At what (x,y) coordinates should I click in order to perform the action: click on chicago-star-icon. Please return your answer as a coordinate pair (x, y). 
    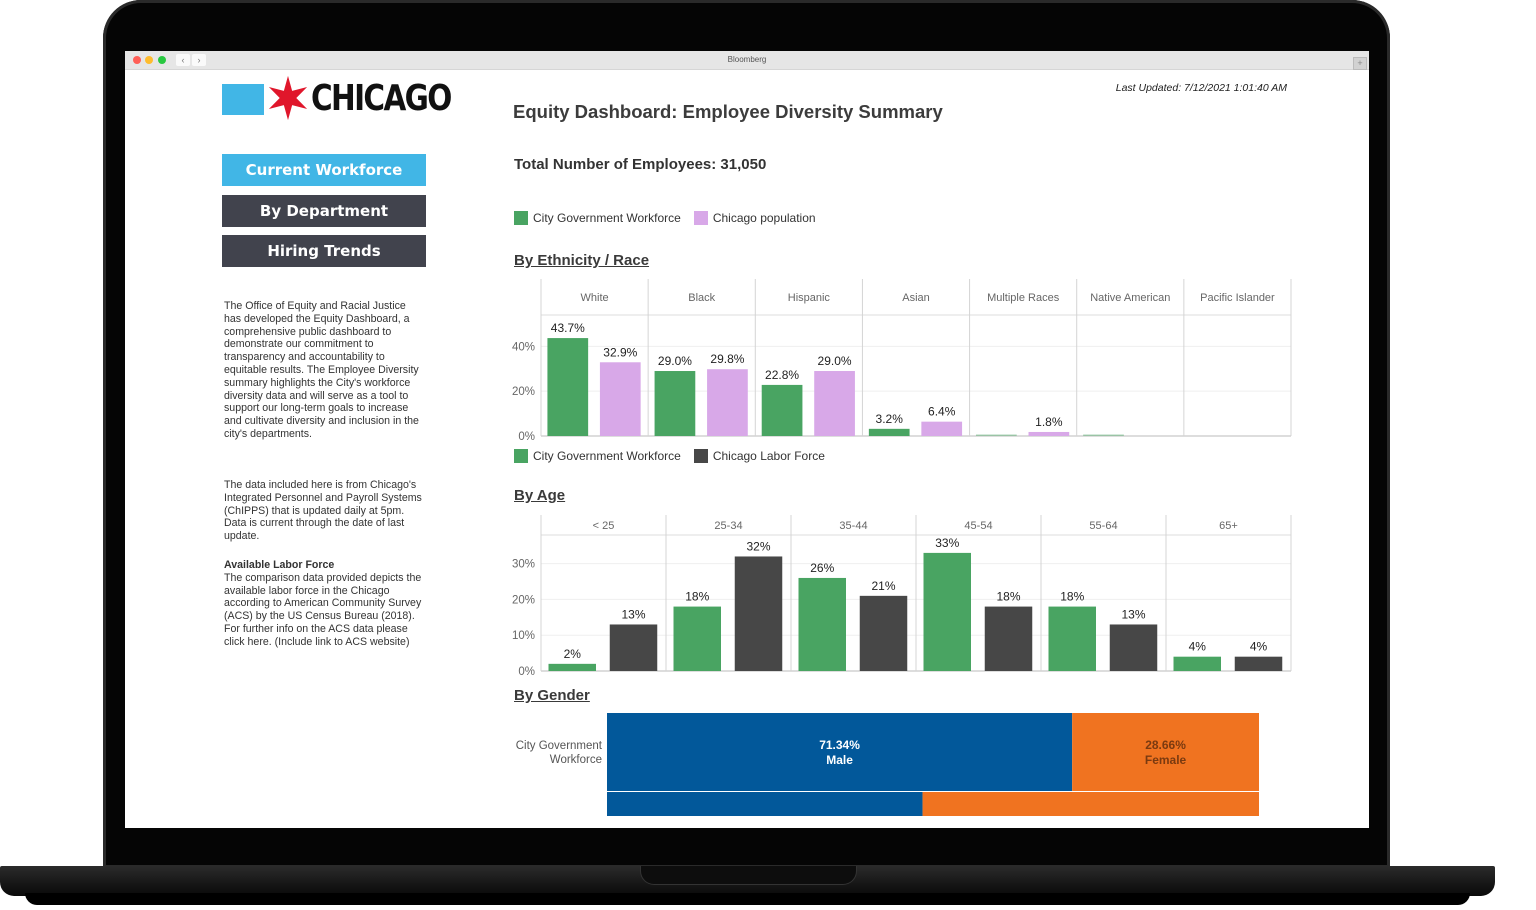
    Looking at the image, I should click on (288, 98).